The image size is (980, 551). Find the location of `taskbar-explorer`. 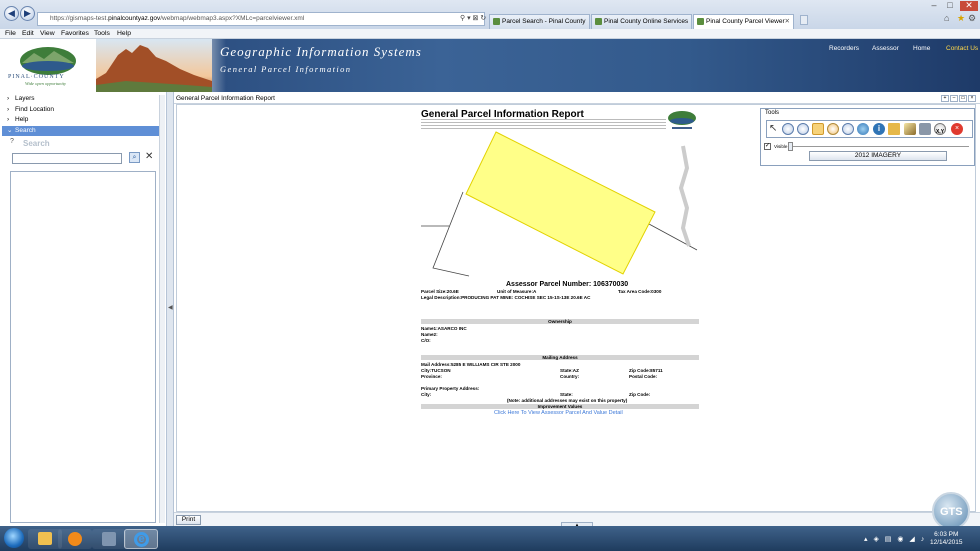

taskbar-explorer is located at coordinates (45, 539).